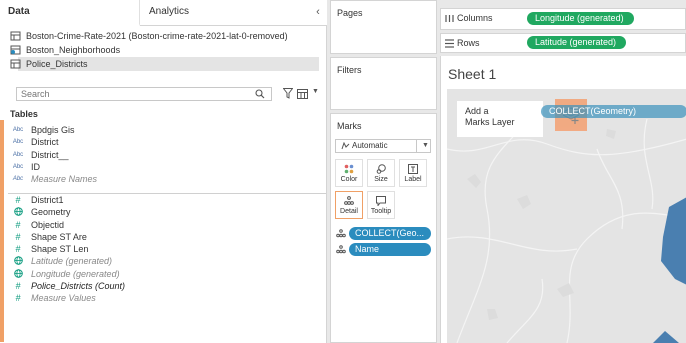  Describe the element at coordinates (35, 166) in the screenshot. I see `field-label: ID` at that location.